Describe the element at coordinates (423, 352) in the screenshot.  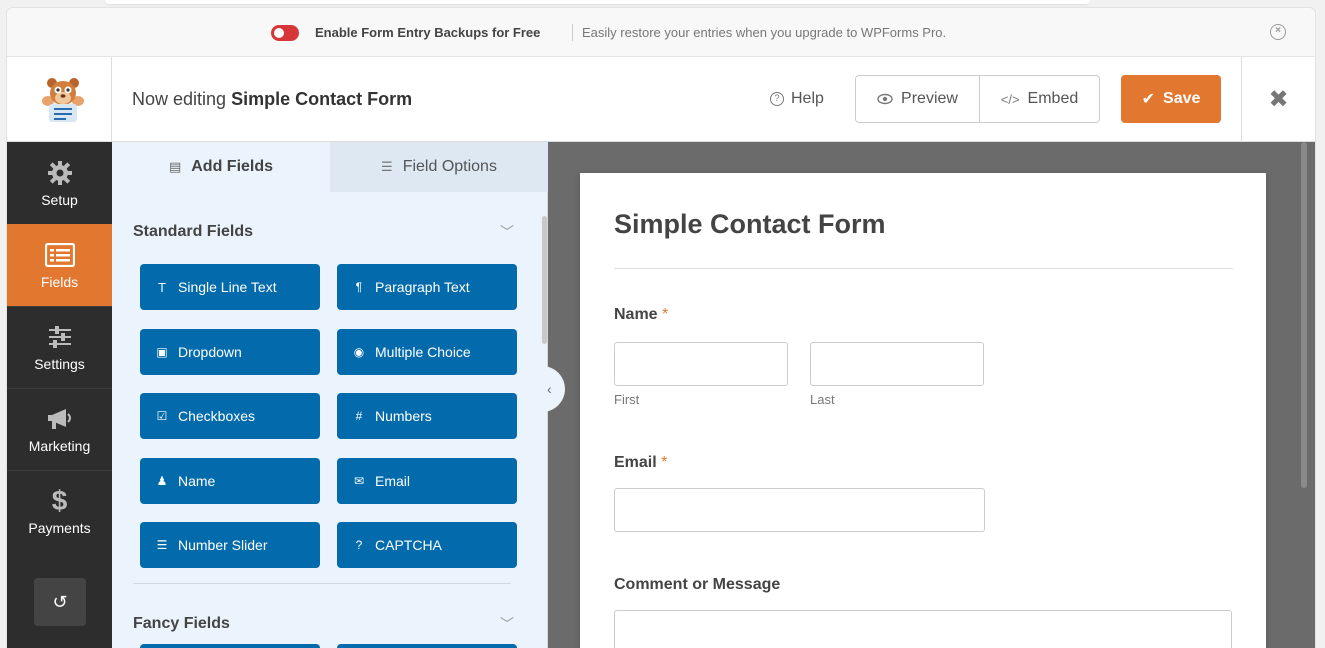
I see `field-button-label: Multiple Choice` at that location.